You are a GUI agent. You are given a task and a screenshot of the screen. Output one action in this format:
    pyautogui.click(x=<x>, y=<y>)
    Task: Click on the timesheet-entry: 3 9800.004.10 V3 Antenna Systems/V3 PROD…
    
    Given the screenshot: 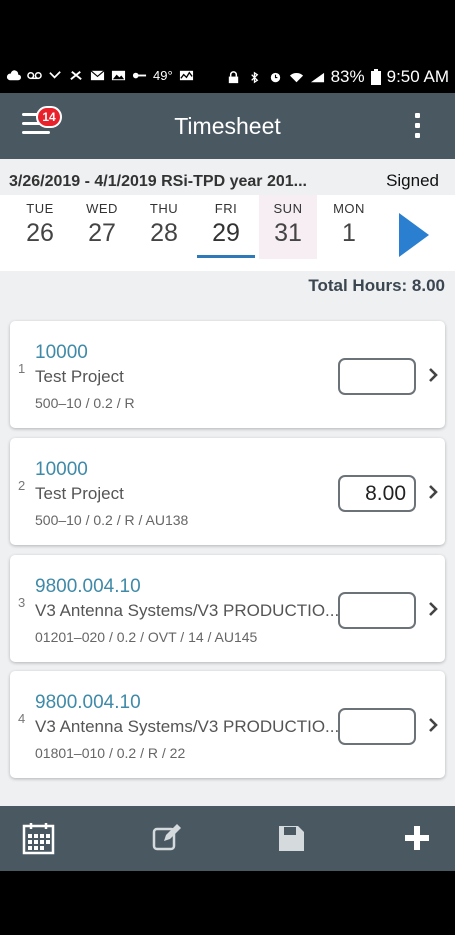 What is the action you would take?
    pyautogui.click(x=227, y=608)
    